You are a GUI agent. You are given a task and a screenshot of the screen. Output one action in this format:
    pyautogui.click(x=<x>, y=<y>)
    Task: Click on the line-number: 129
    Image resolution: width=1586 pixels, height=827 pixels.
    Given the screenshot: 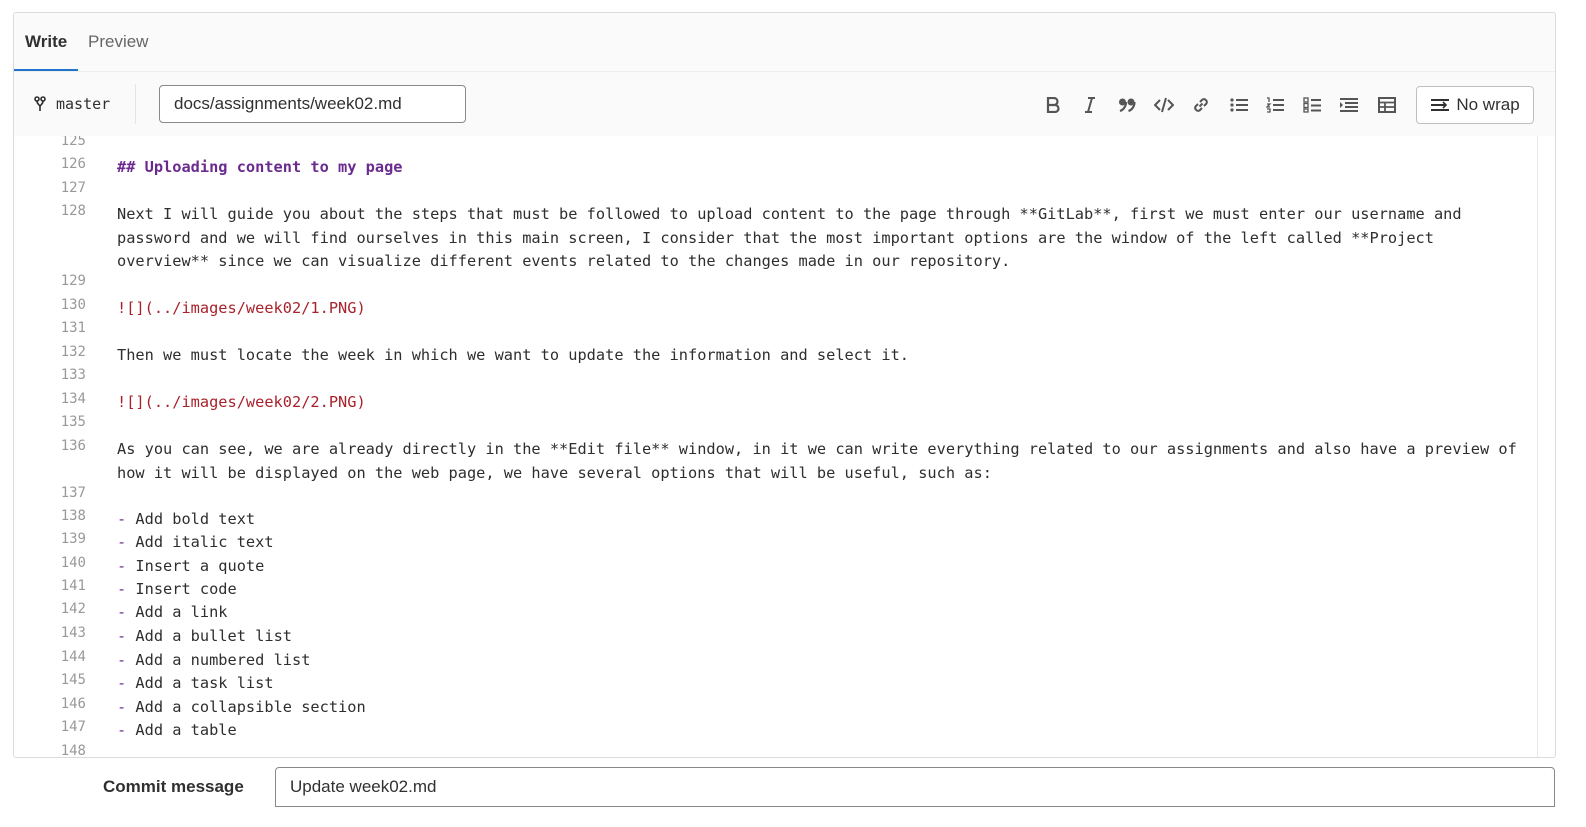 What is the action you would take?
    pyautogui.click(x=73, y=281)
    